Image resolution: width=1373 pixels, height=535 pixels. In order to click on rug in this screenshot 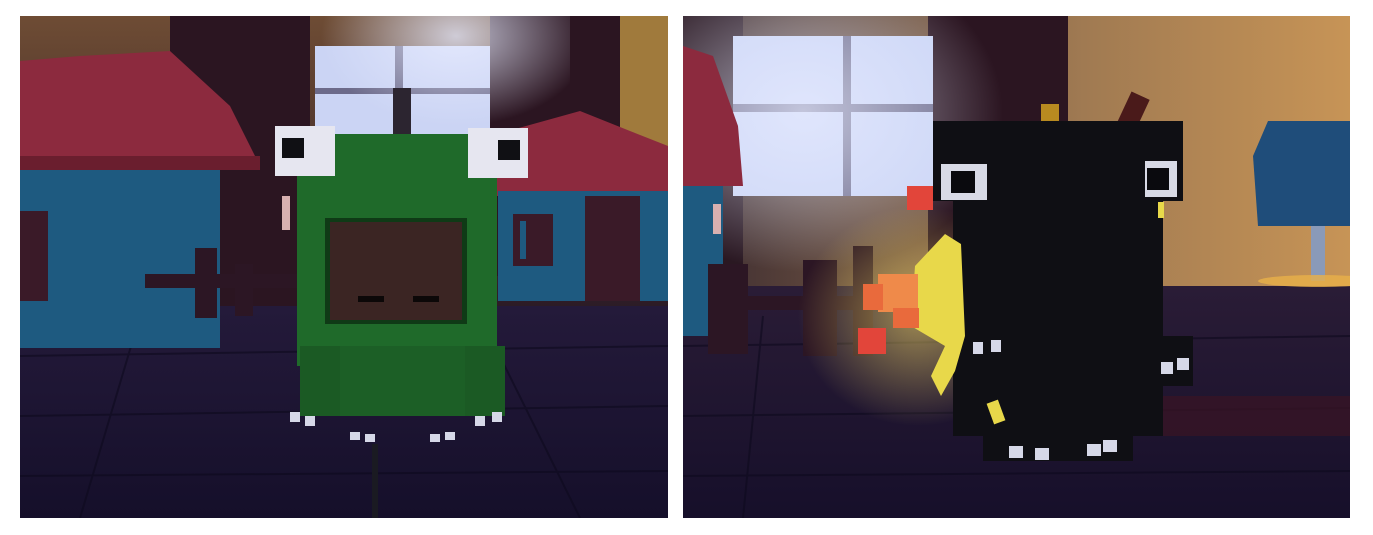, I will do `click(1251, 416)`.